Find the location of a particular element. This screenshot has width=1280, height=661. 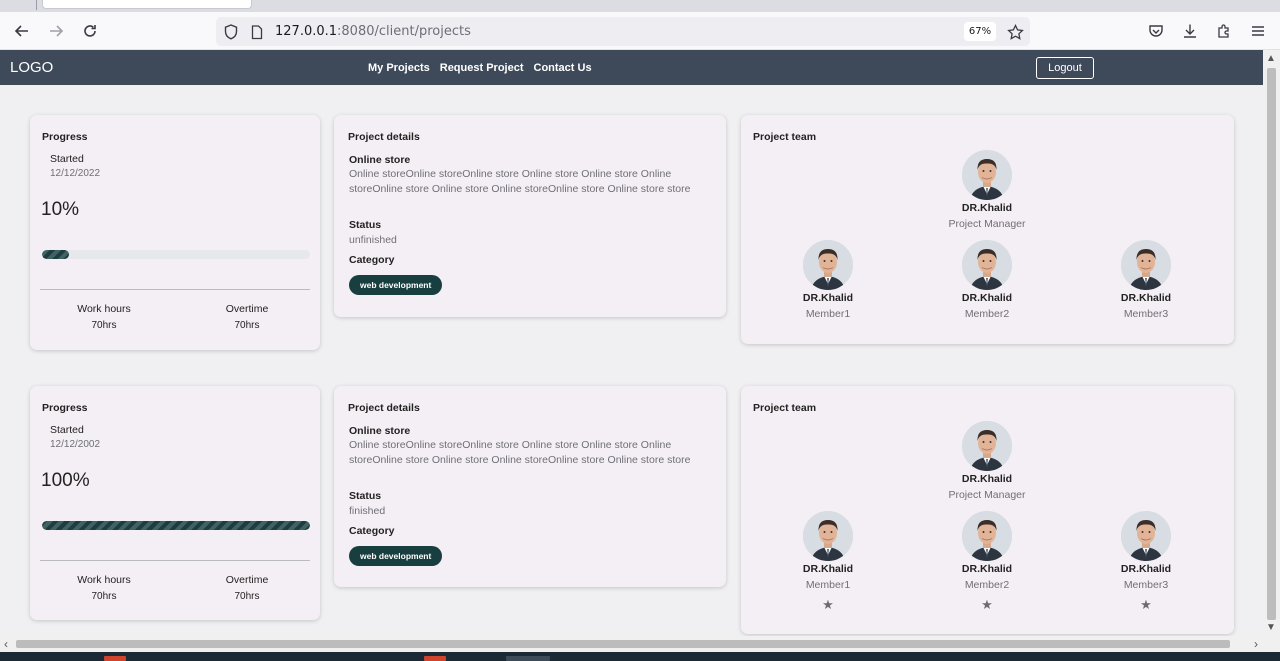

menu-icon is located at coordinates (1258, 31).